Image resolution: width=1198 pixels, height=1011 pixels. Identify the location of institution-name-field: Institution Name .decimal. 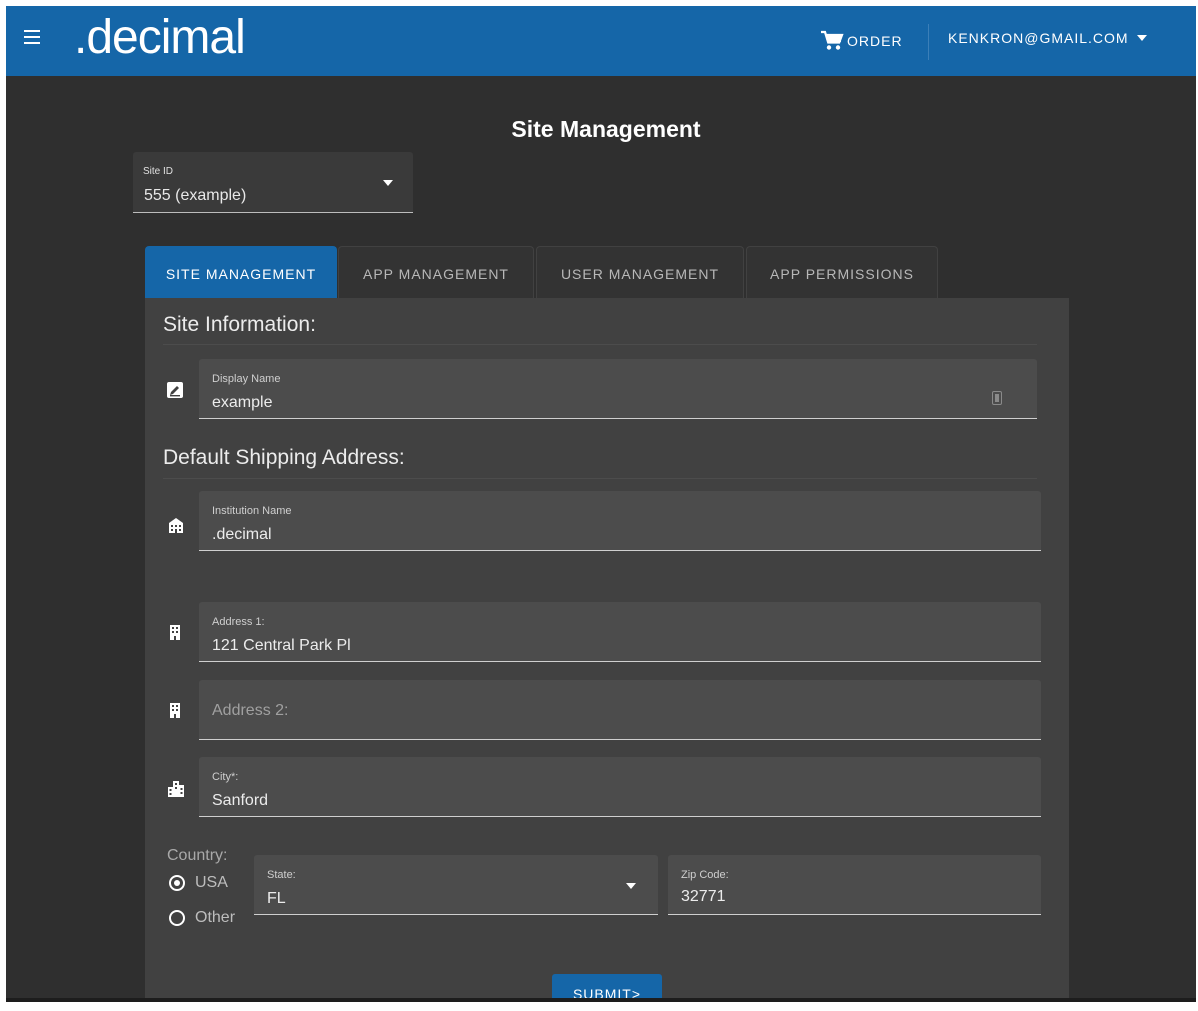
(620, 521).